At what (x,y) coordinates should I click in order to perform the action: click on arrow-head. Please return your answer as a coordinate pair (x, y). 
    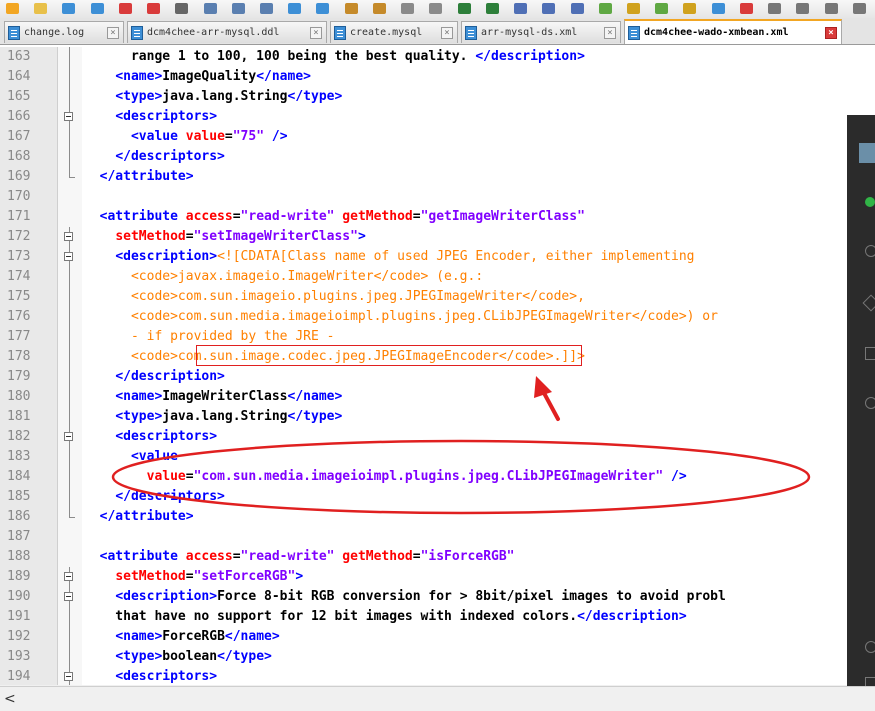
    Looking at the image, I should click on (543, 387).